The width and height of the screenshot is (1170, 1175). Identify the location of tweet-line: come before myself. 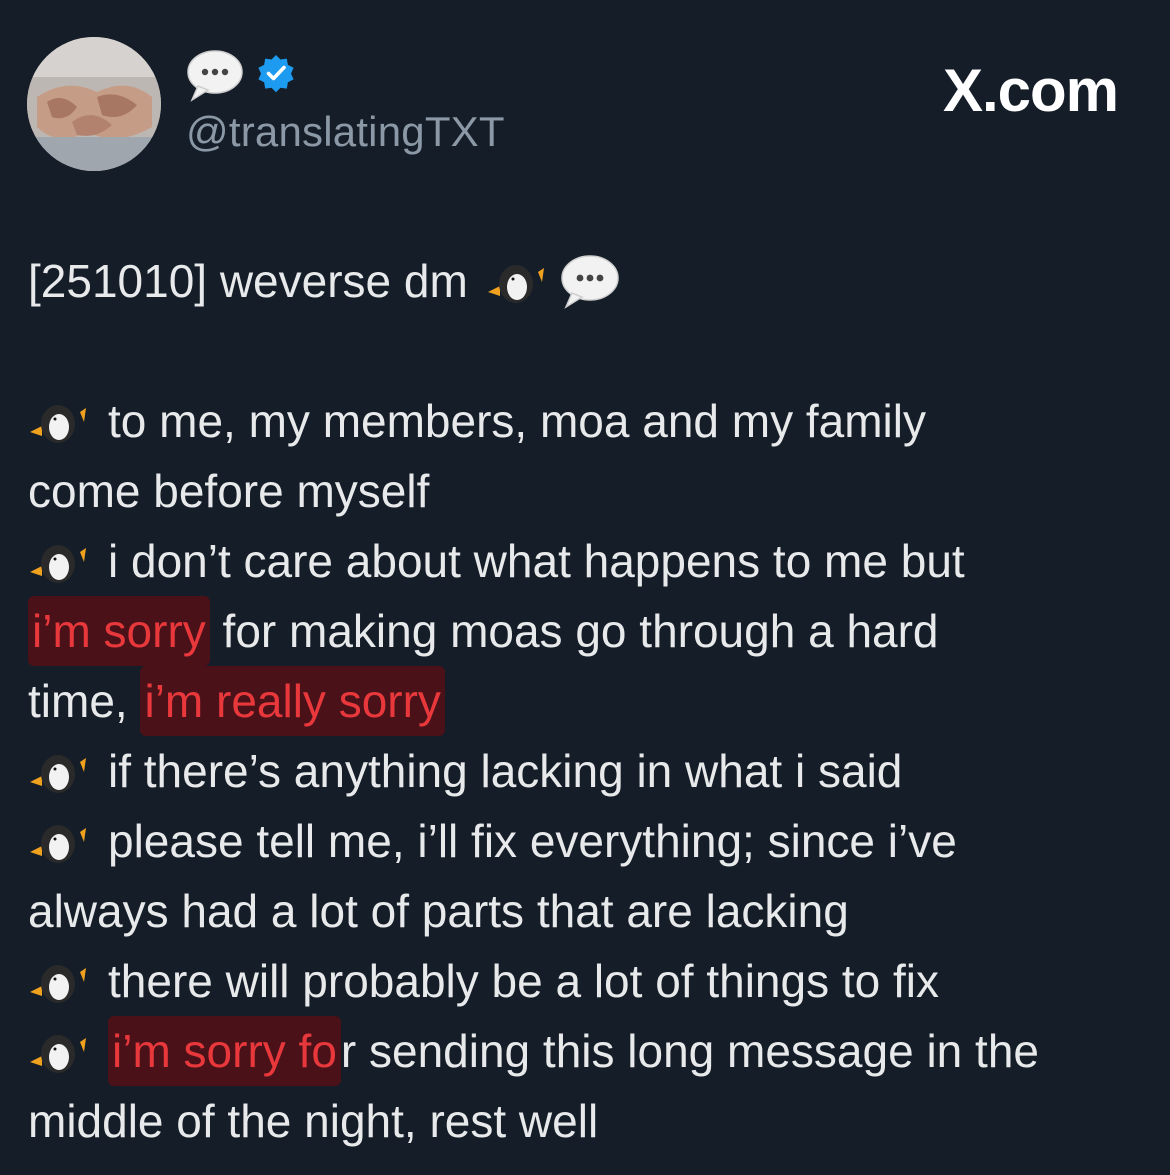
(588, 491).